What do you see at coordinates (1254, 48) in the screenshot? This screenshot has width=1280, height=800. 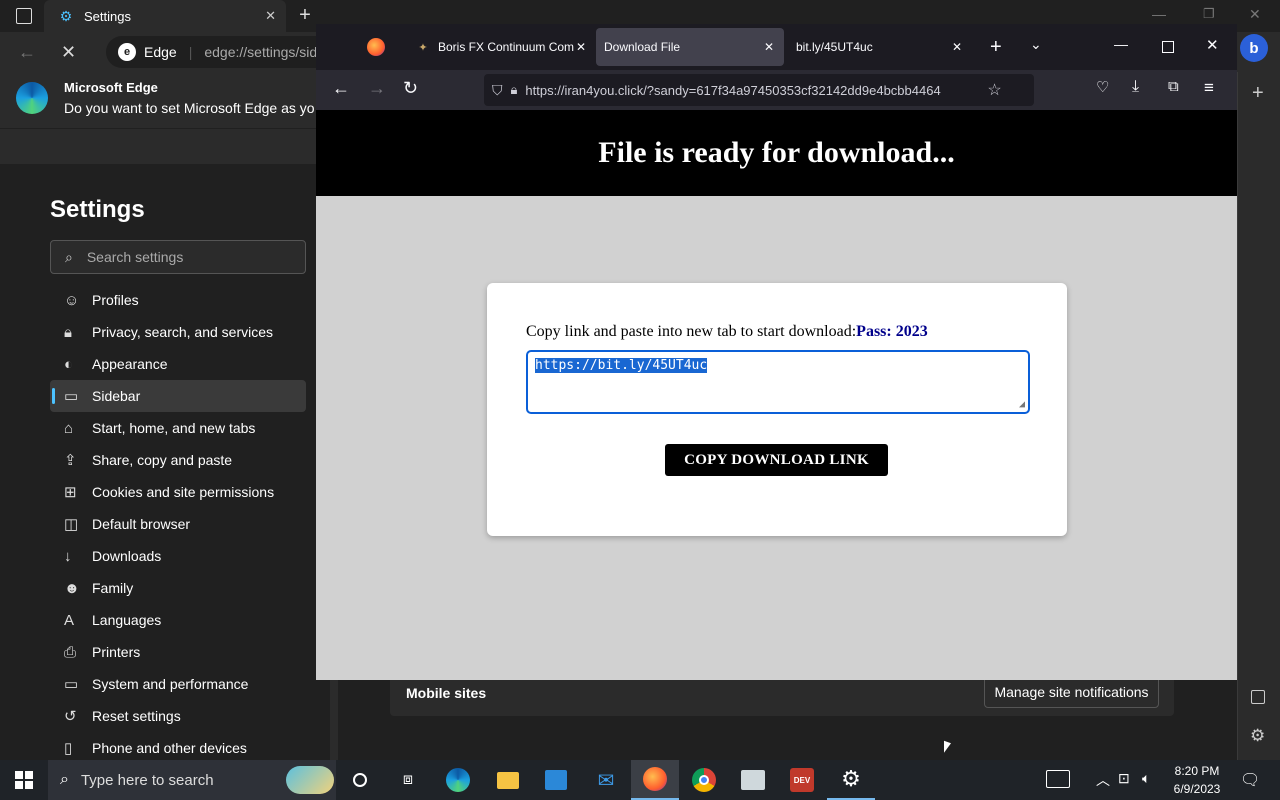 I see `bing-chat-icon: b` at bounding box center [1254, 48].